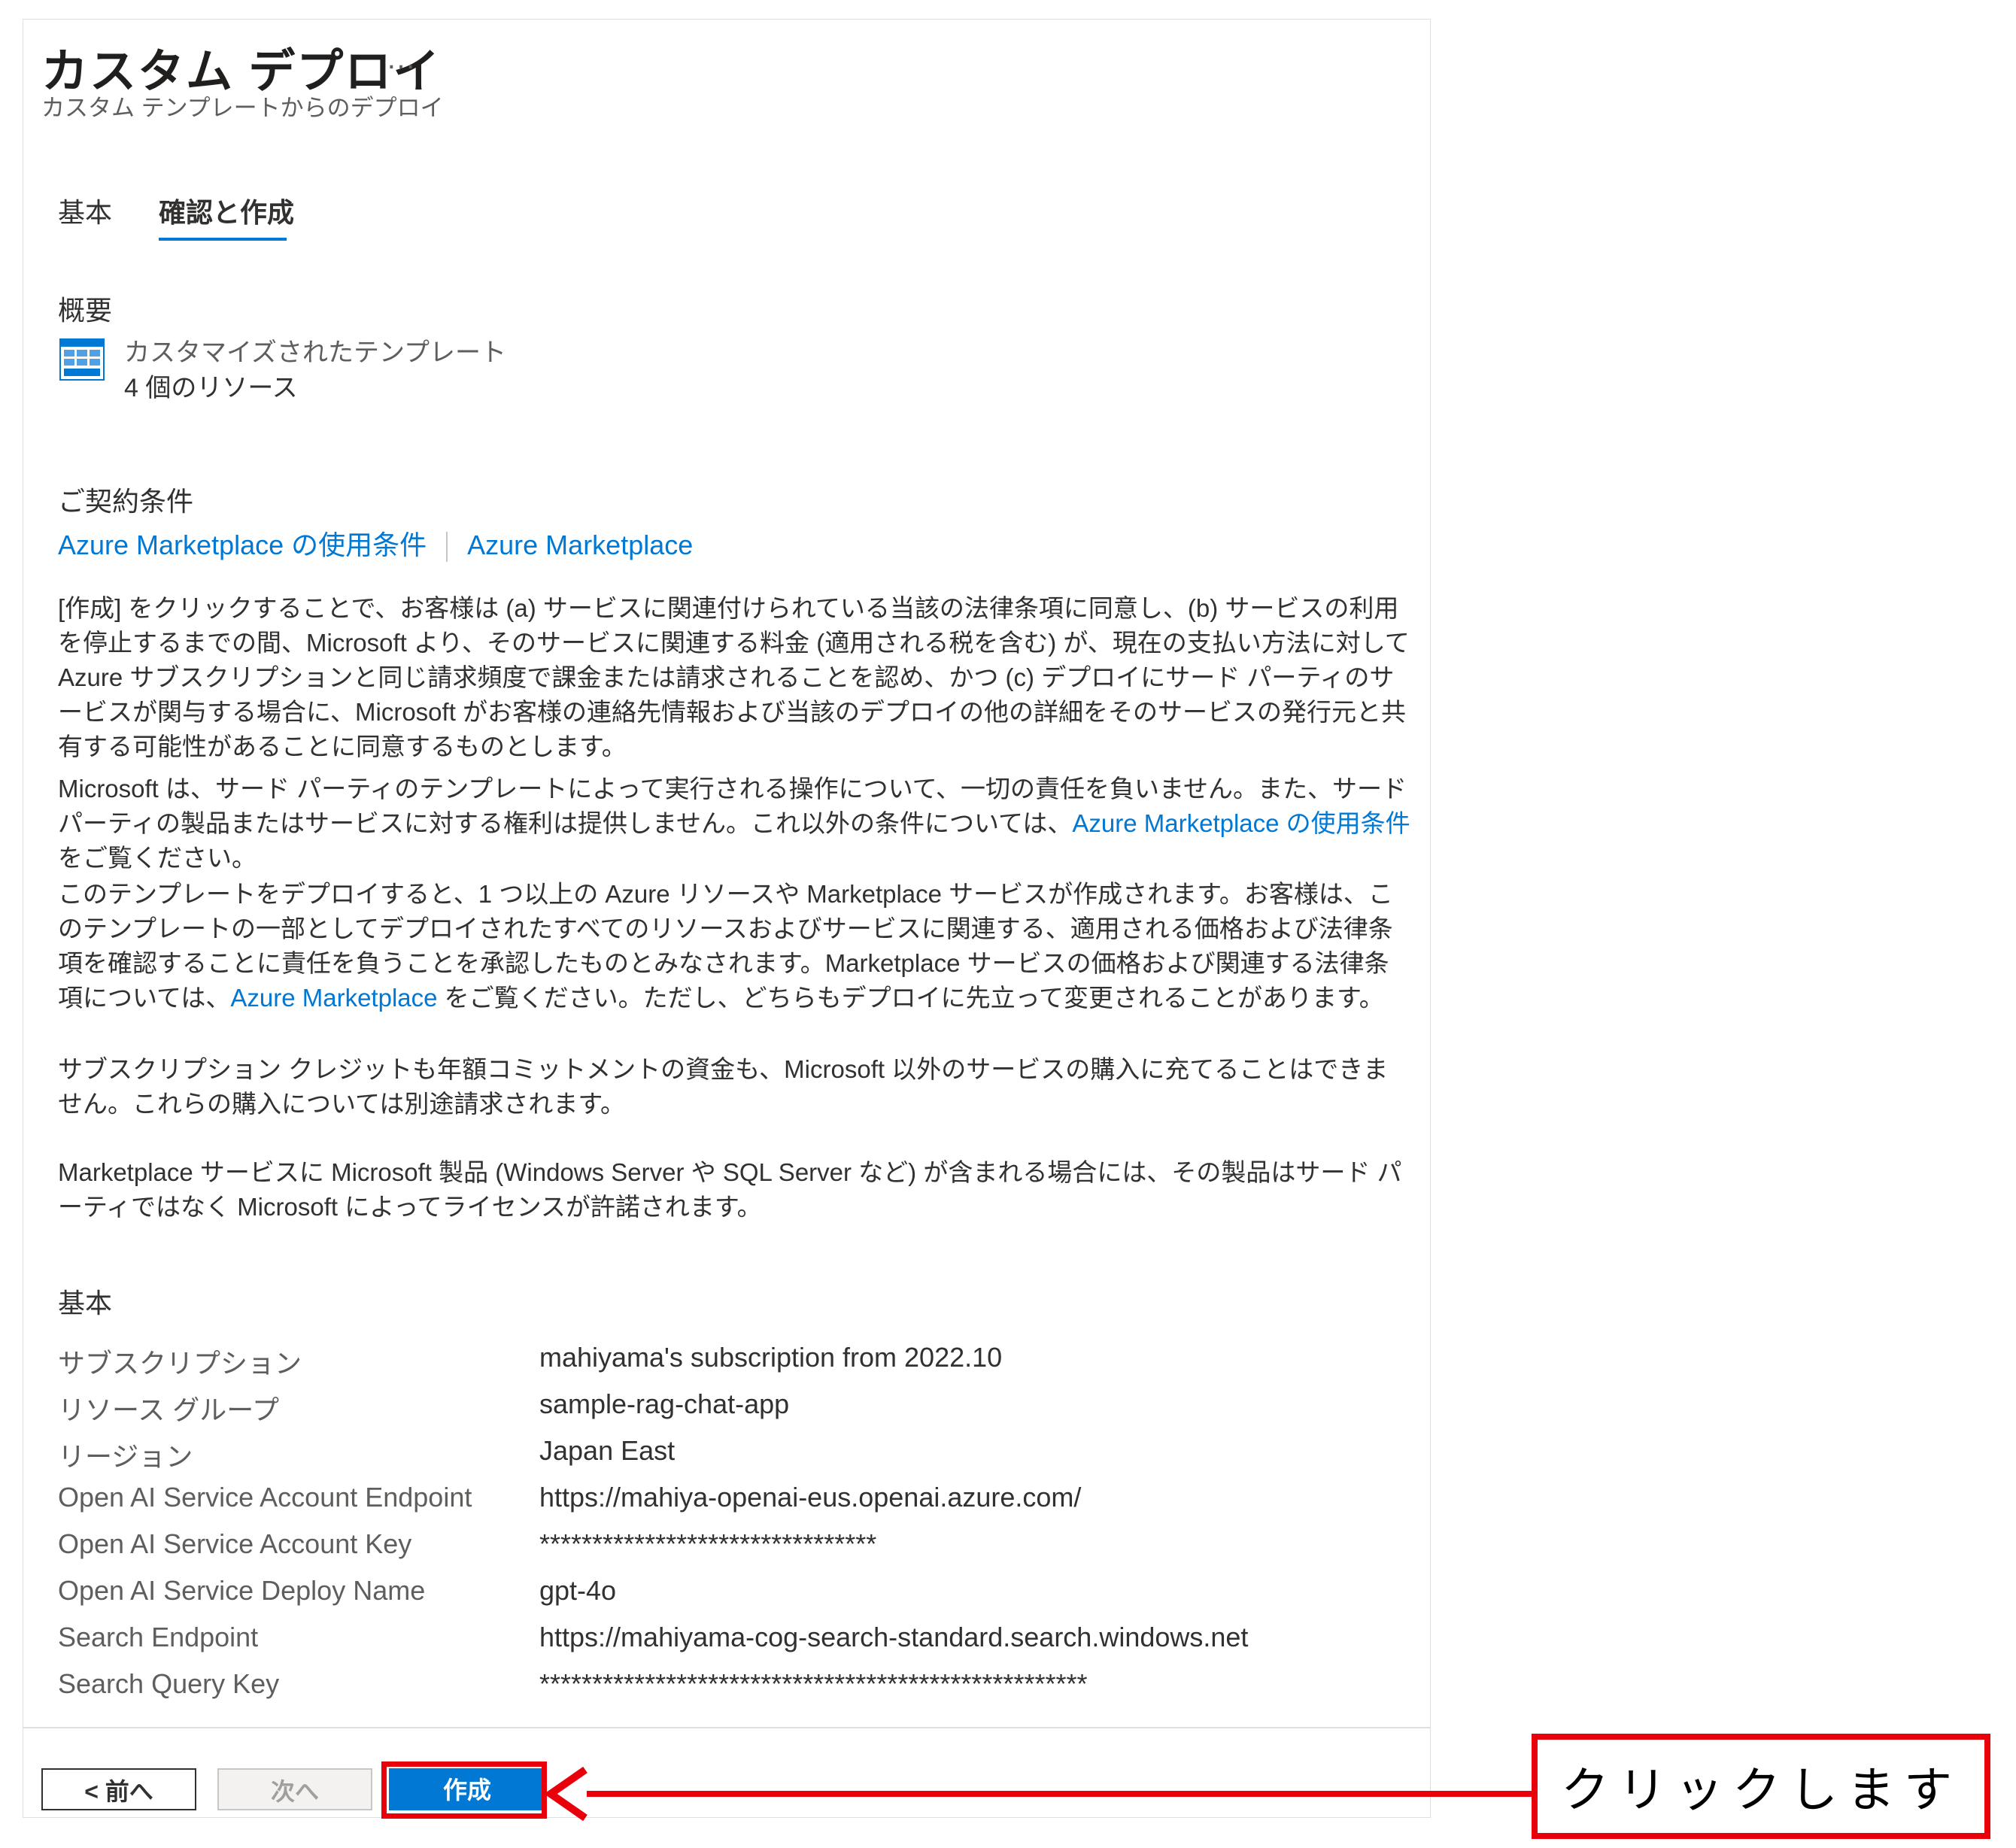 The width and height of the screenshot is (2016, 1848). Describe the element at coordinates (578, 1590) in the screenshot. I see `openai-deploy-name-value: gpt-4o` at that location.